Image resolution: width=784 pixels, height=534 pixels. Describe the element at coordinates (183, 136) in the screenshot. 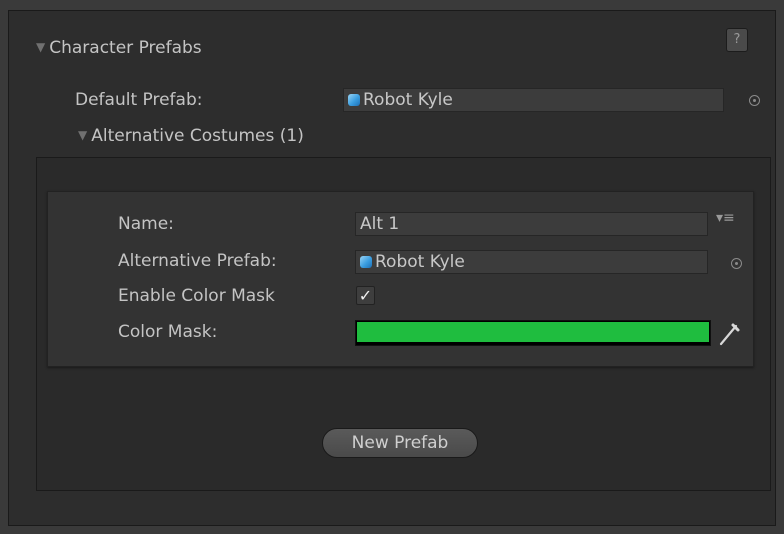

I see `alternative-costumes-label: Alternative Costumes` at that location.